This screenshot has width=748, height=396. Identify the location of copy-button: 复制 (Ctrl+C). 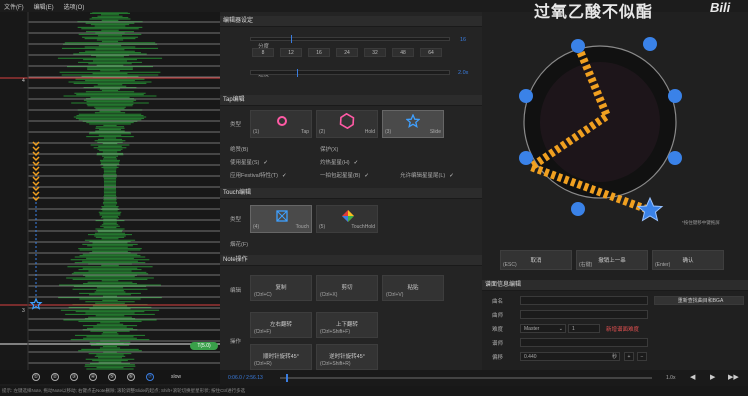
(281, 288).